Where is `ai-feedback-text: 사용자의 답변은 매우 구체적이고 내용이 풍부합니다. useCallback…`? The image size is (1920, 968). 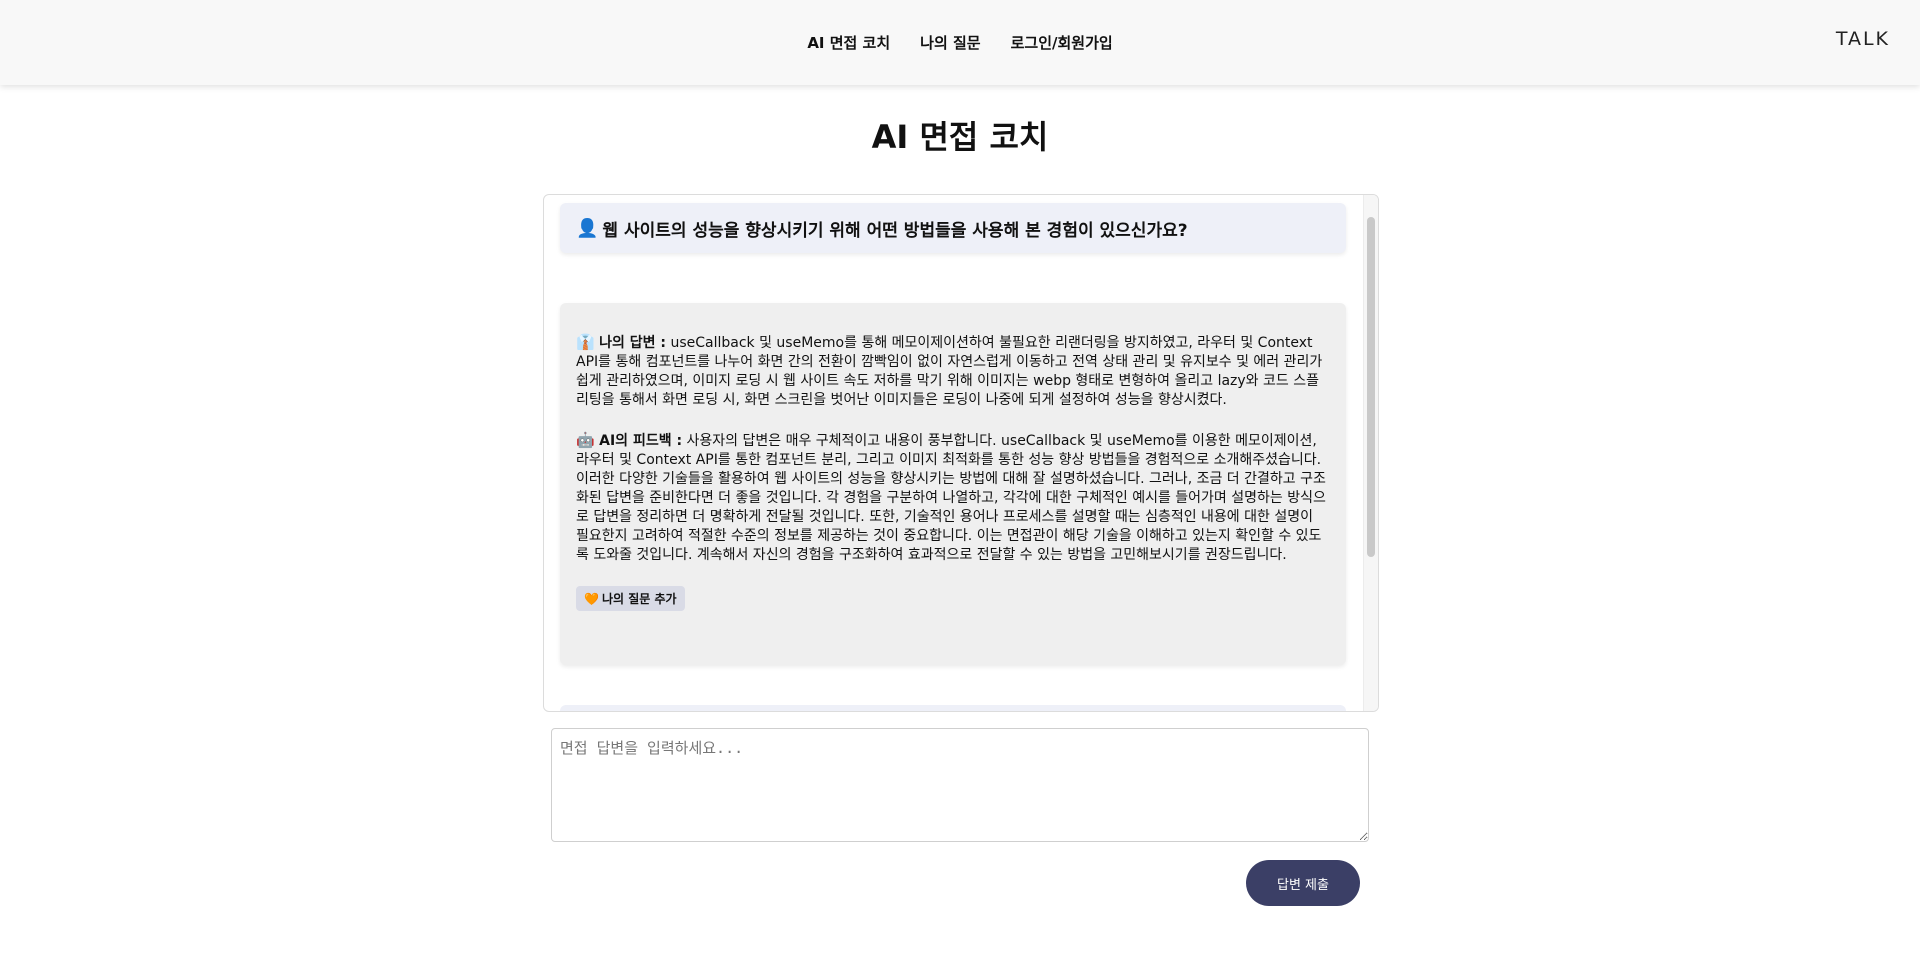
ai-feedback-text: 사용자의 답변은 매우 구체적이고 내용이 풍부합니다. useCallback… is located at coordinates (951, 498).